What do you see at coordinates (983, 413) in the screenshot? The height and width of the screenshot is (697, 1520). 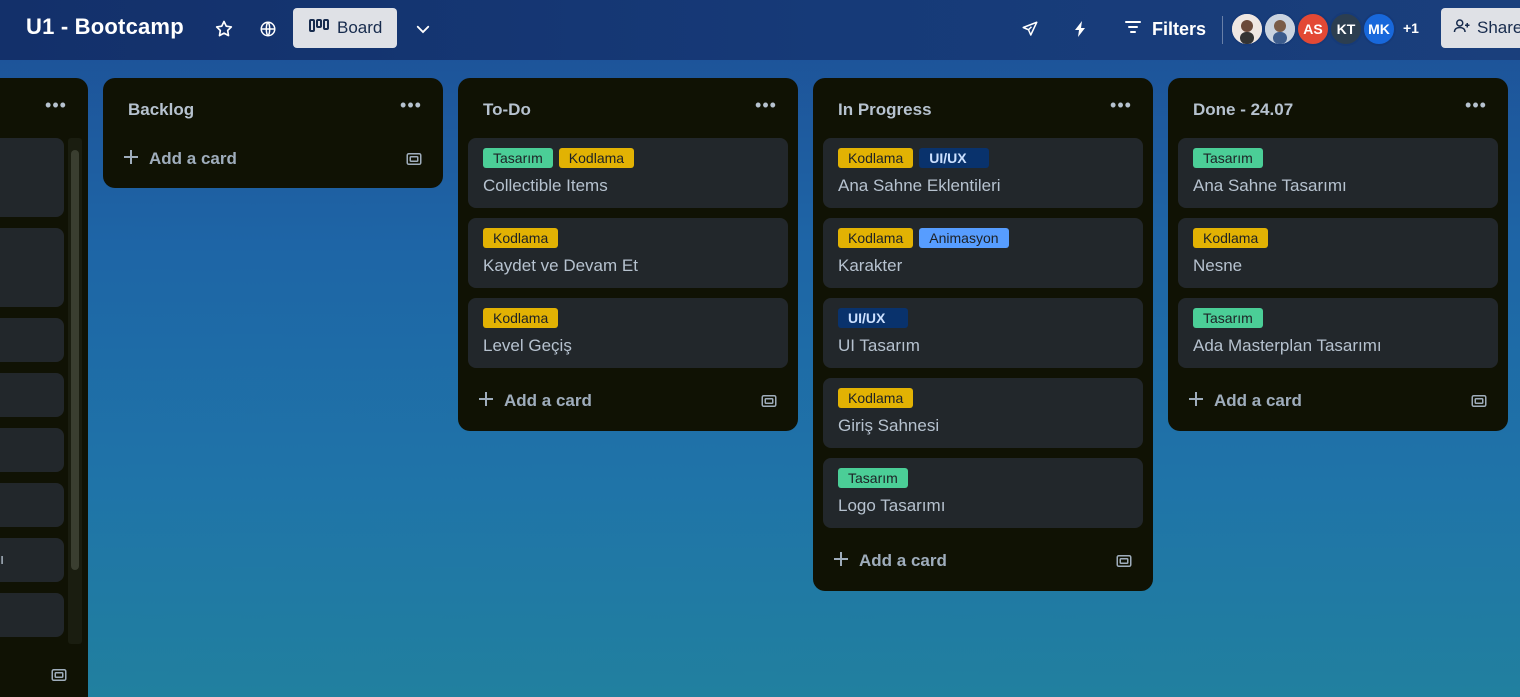 I see `card: Kodlama Giriş Sahnesi` at bounding box center [983, 413].